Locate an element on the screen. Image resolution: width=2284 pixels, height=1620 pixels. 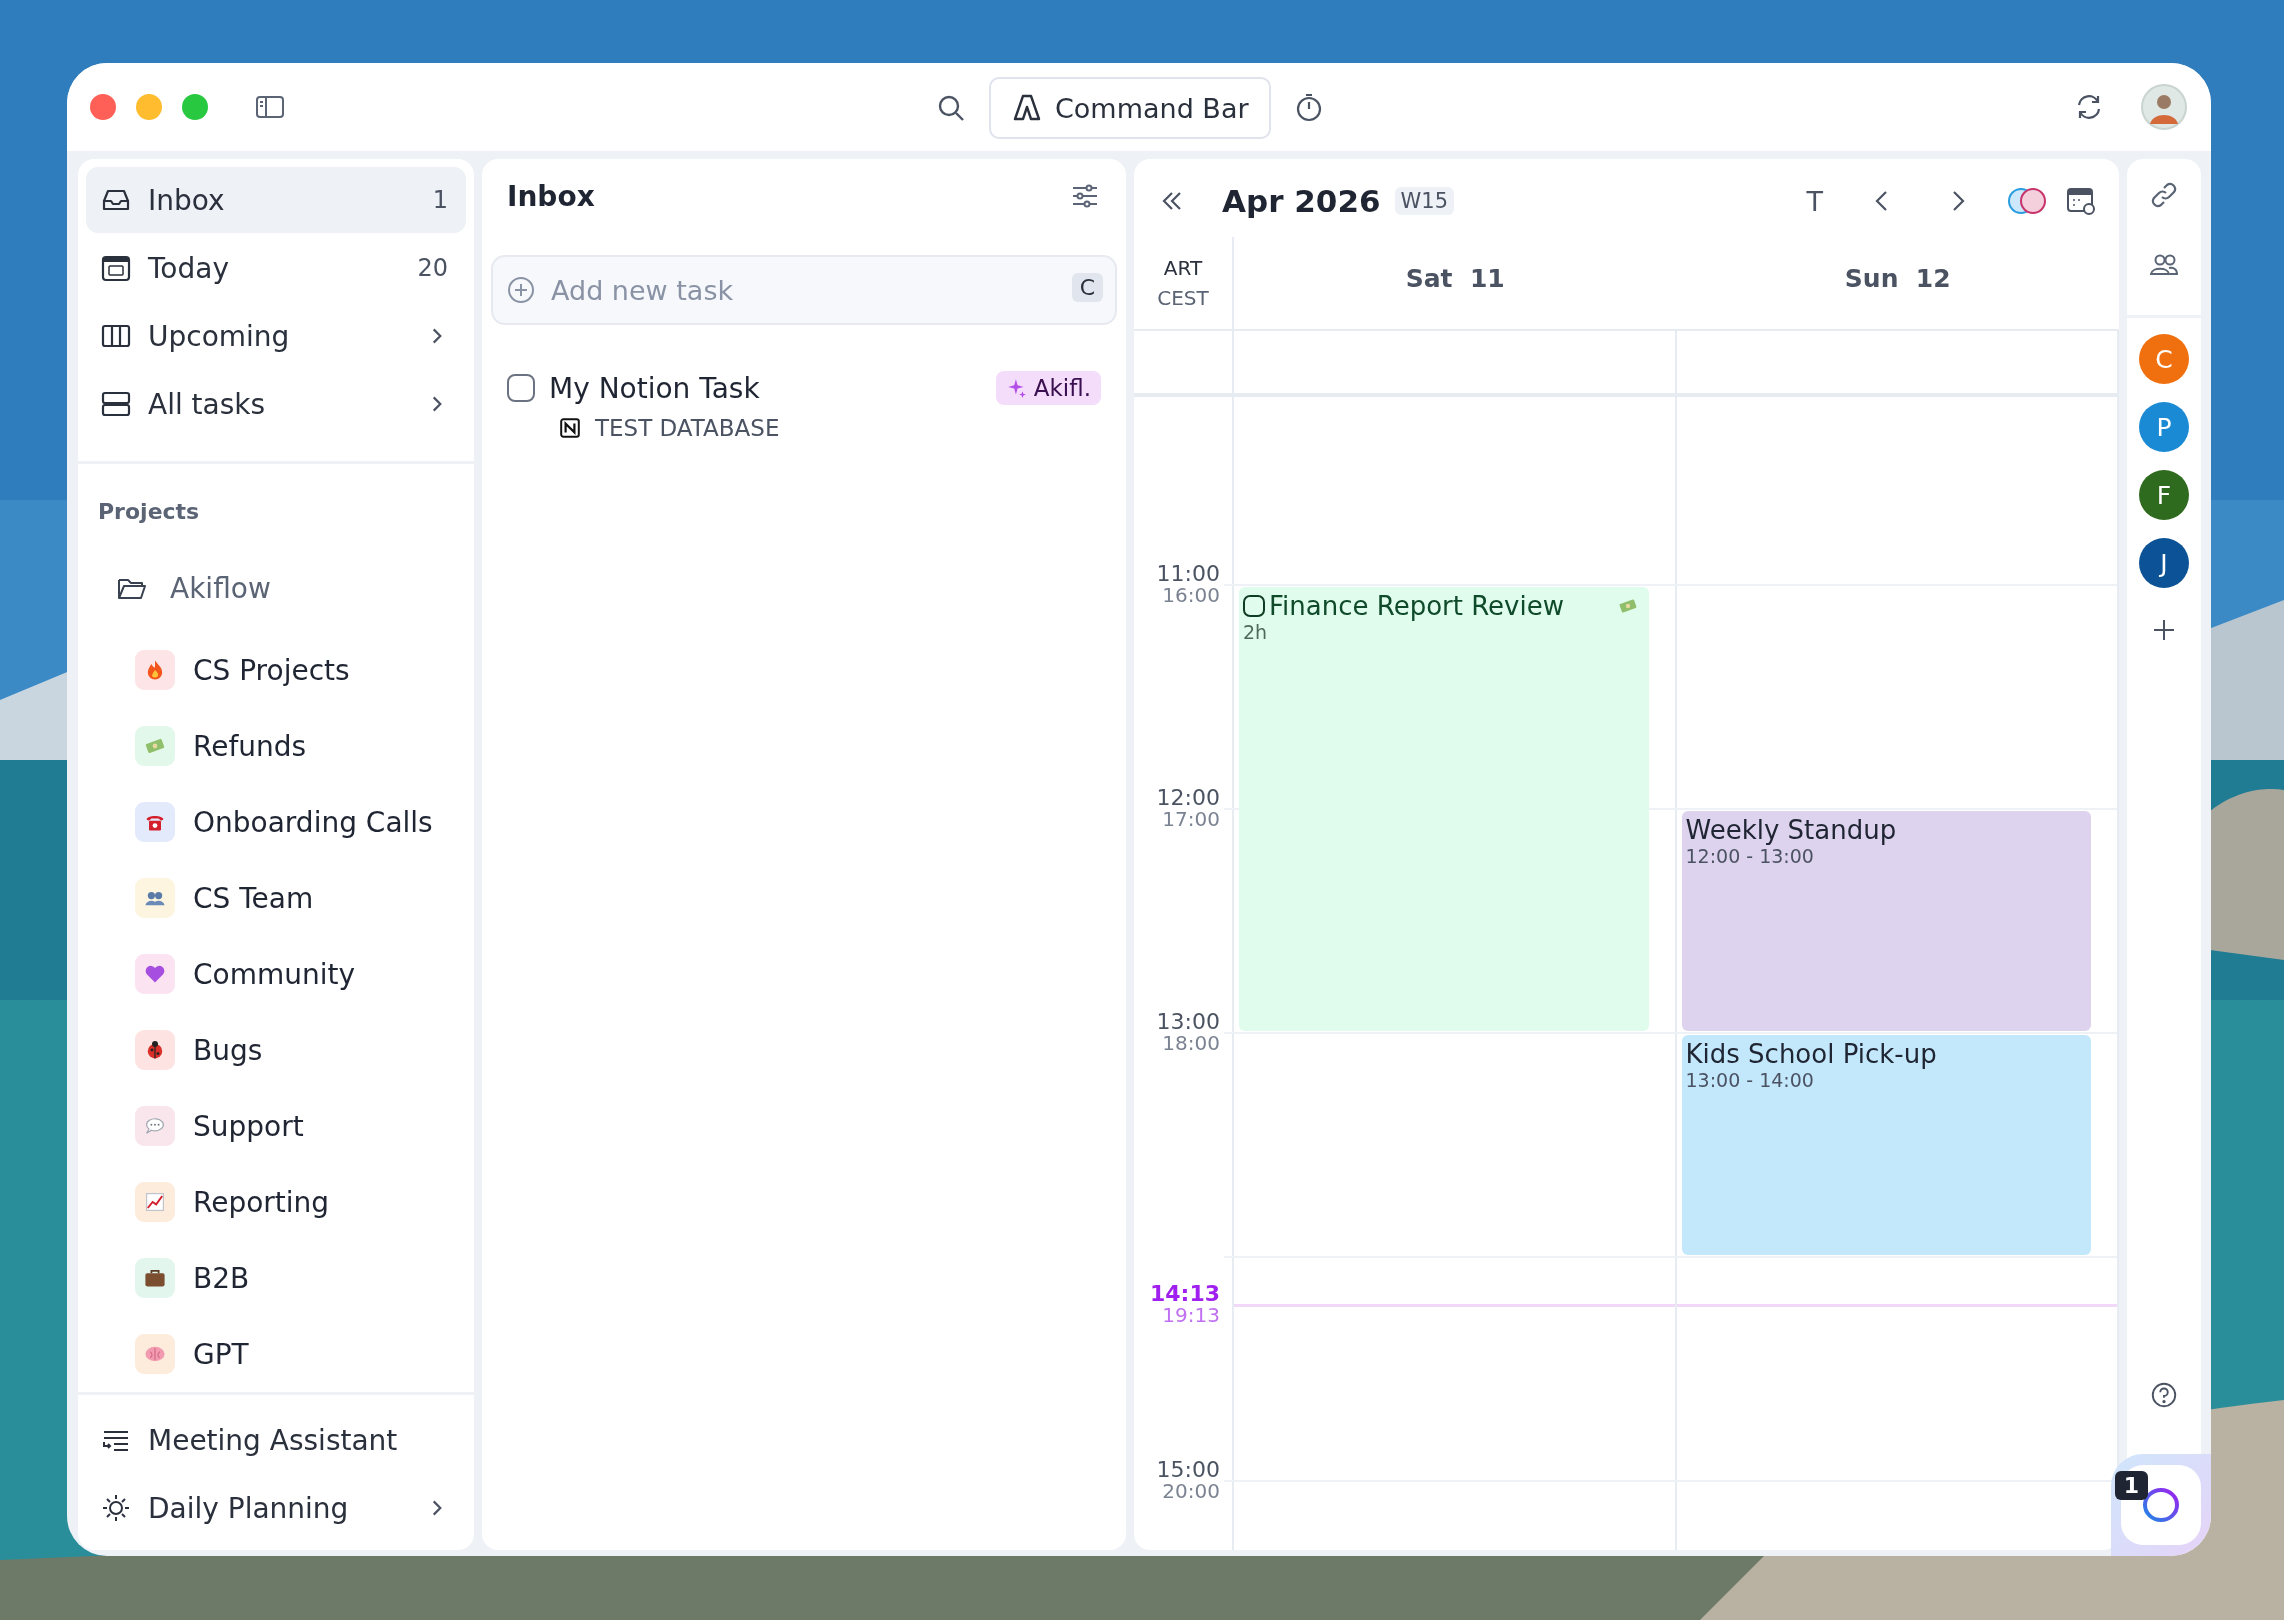
event-title: Kids School Pick-up is located at coordinates (1811, 1053).